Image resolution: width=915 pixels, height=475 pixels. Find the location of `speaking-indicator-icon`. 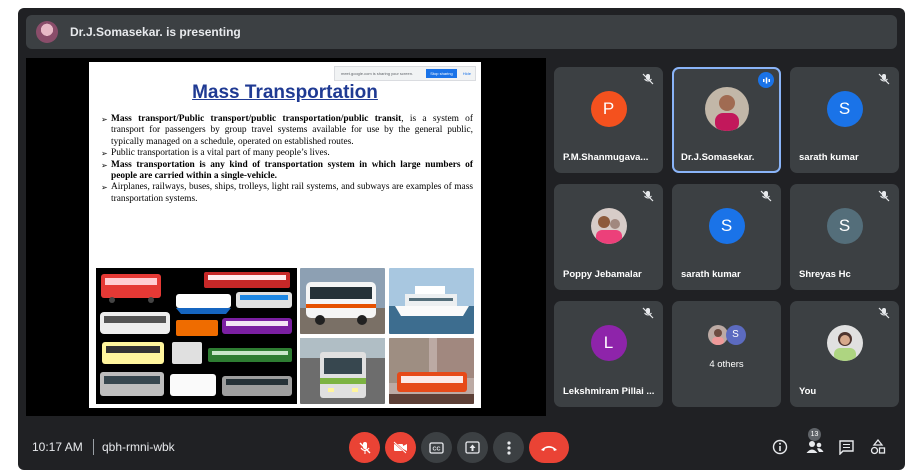

speaking-indicator-icon is located at coordinates (766, 80).